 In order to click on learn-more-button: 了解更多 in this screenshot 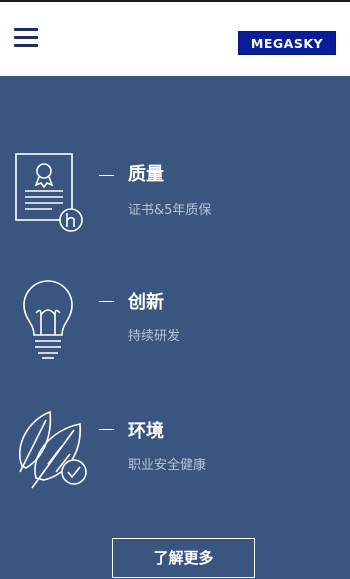, I will do `click(183, 558)`.